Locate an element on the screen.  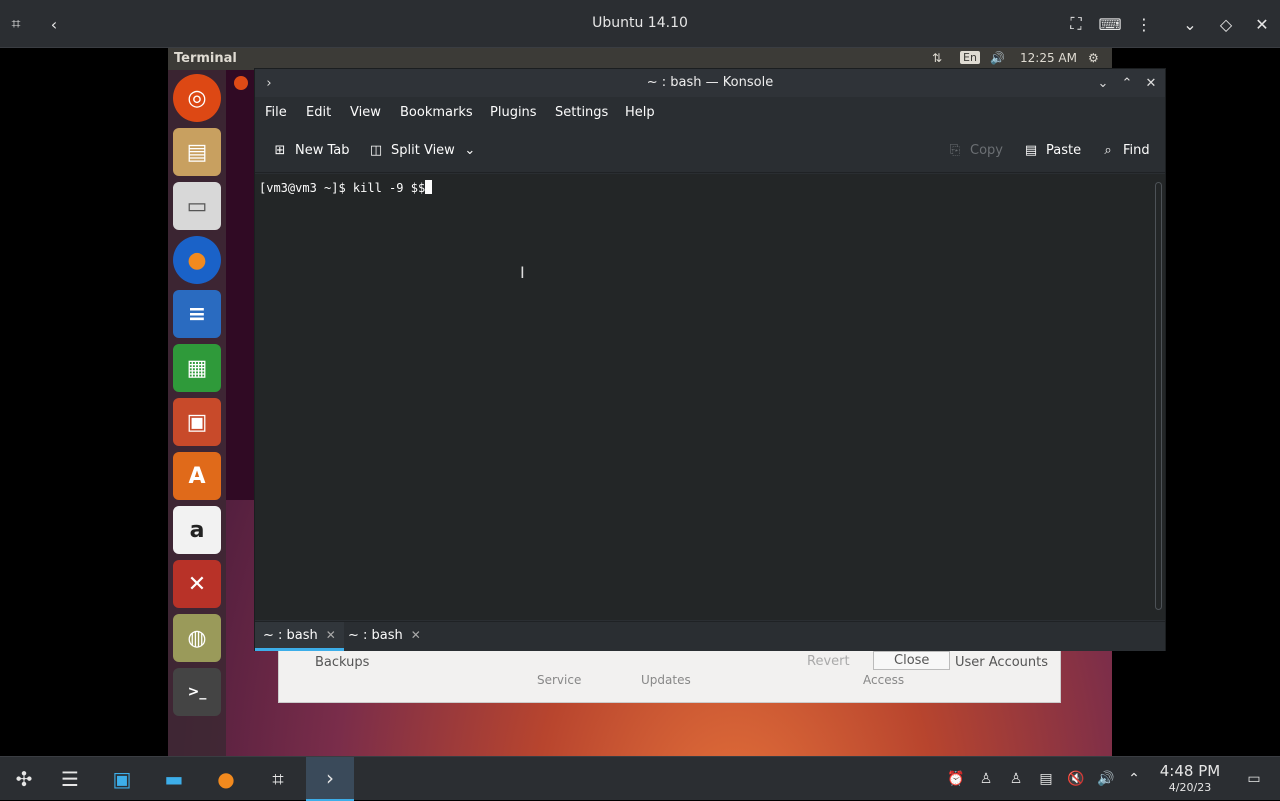
ubuntu-dash-icon: ◎ is located at coordinates (197, 98).